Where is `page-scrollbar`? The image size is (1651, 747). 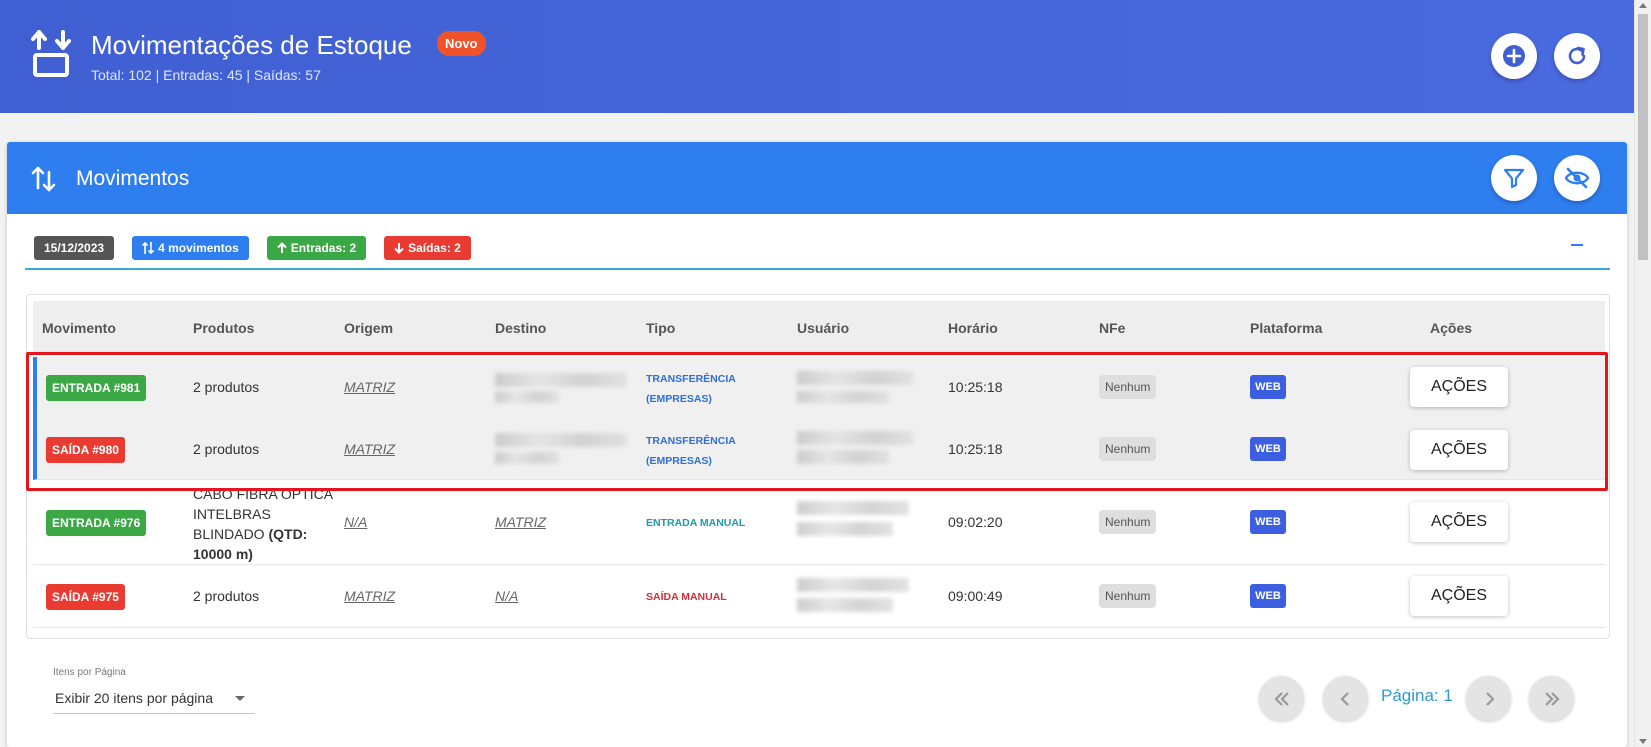
page-scrollbar is located at coordinates (1642, 373).